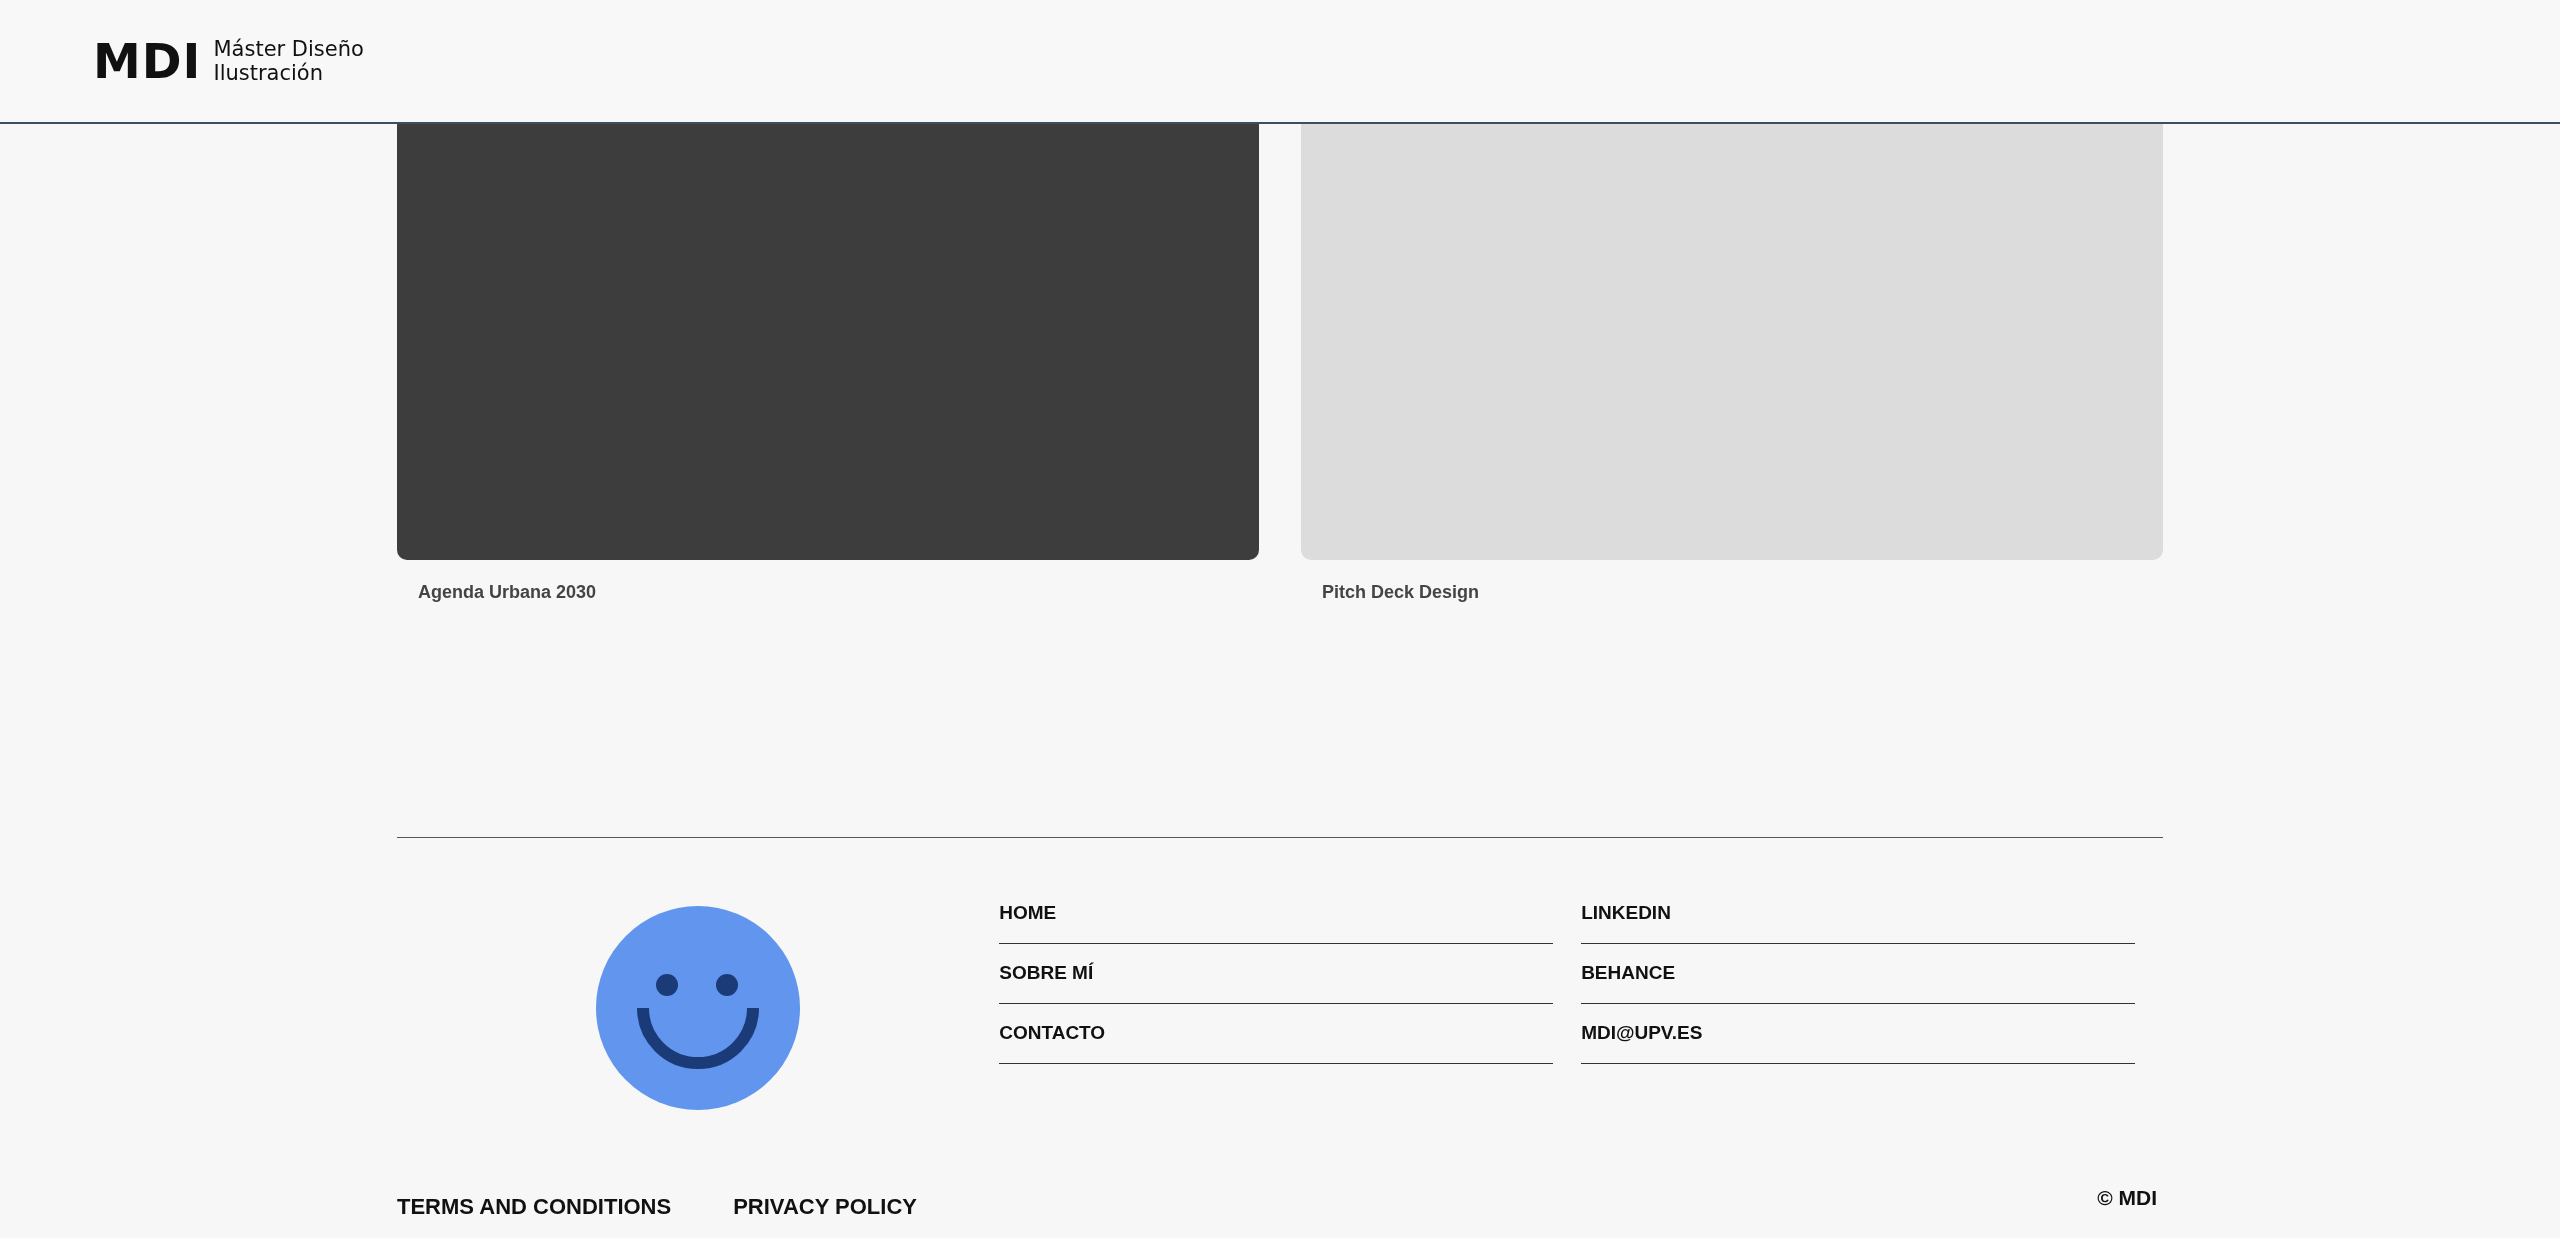 This screenshot has height=1238, width=2560. Describe the element at coordinates (1858, 1034) in the screenshot. I see `footer-link: MDI@UPV.ES` at that location.